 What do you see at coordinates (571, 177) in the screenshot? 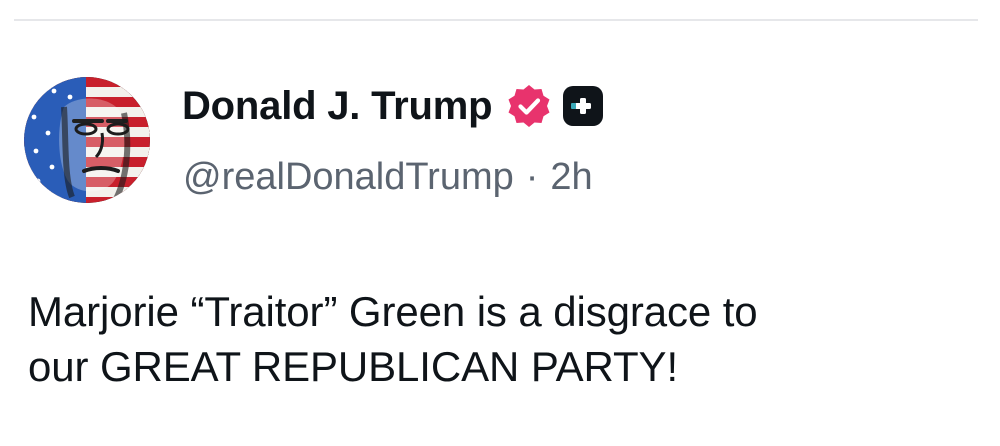
I see `post-timestamp: 2h` at bounding box center [571, 177].